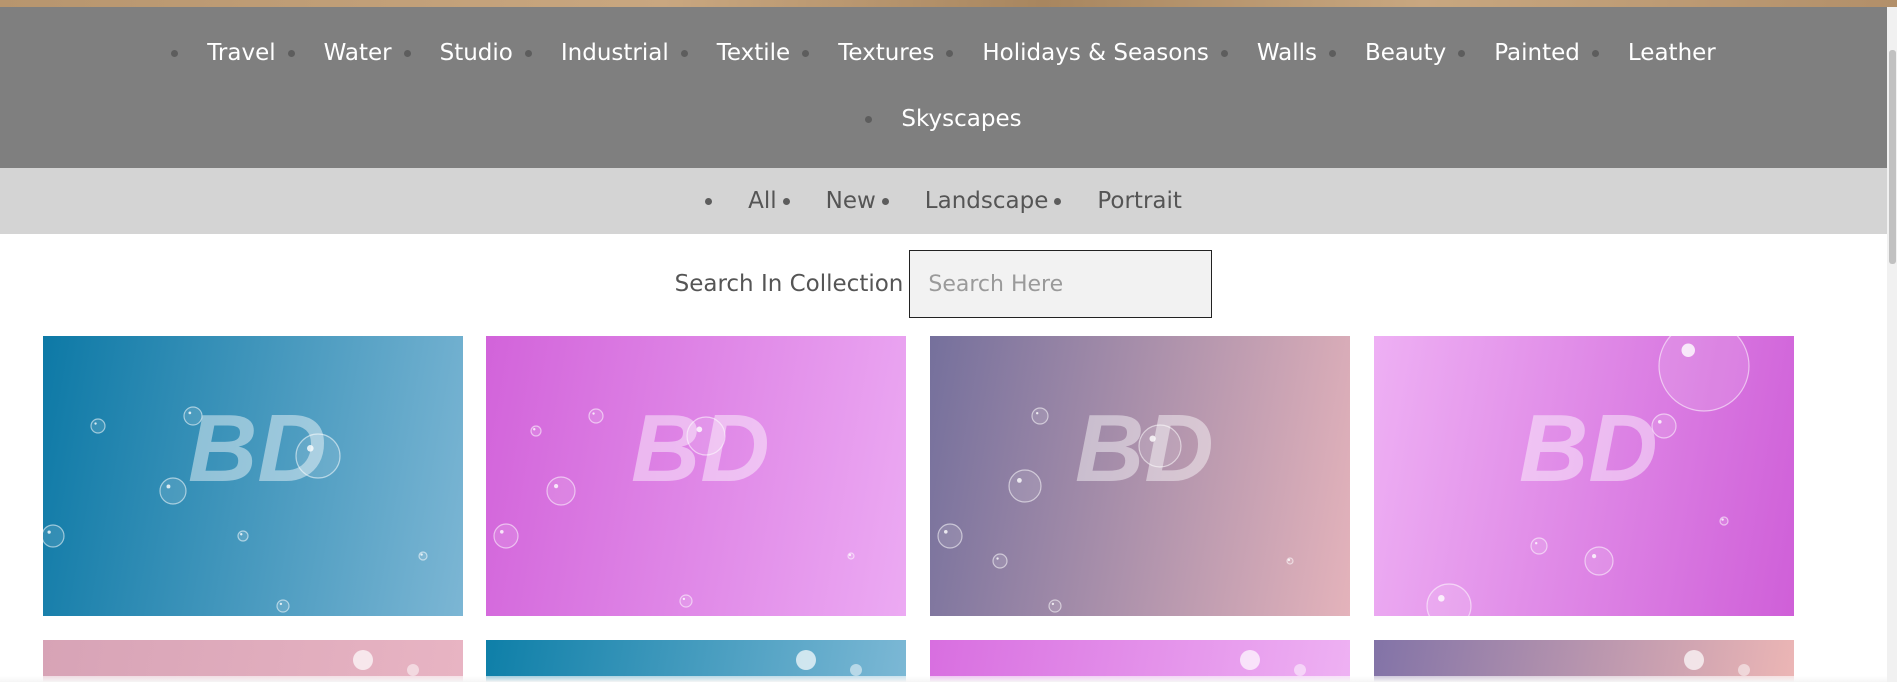 The image size is (1897, 682). Describe the element at coordinates (615, 53) in the screenshot. I see `category-link-label: Industrial` at that location.